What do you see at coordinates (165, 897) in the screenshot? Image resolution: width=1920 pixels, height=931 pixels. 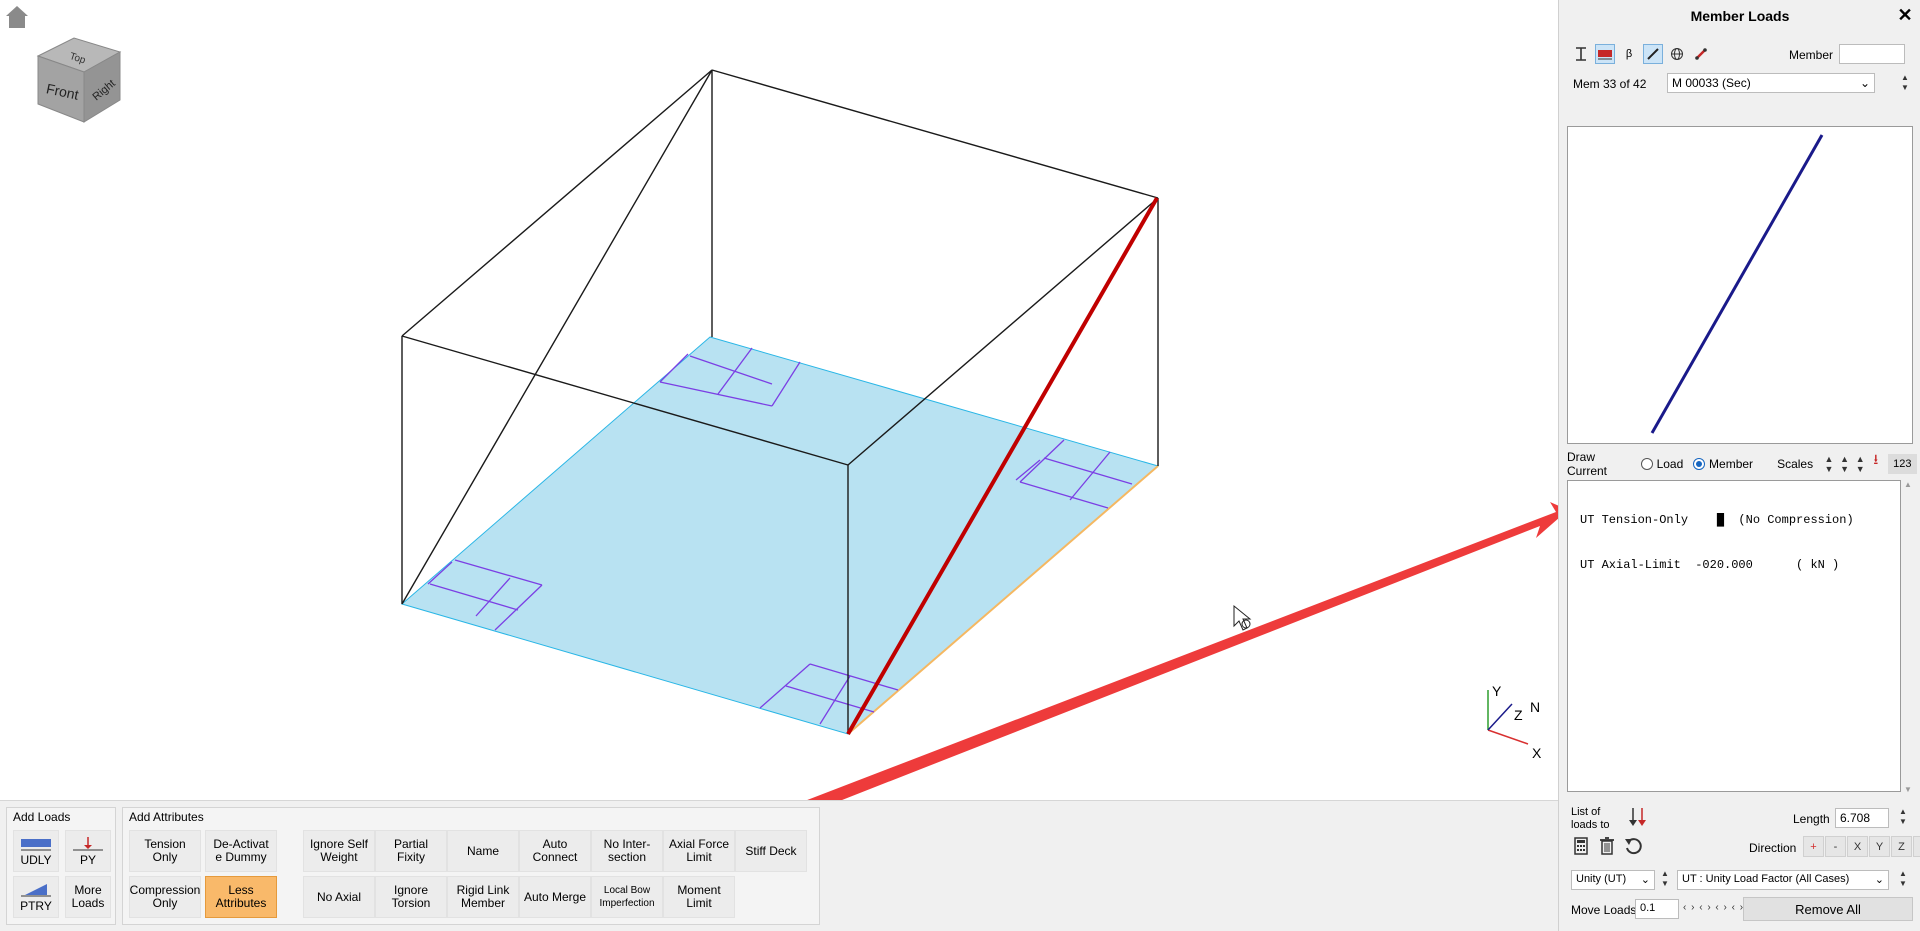 I see `compression-only-button: Compression Only` at bounding box center [165, 897].